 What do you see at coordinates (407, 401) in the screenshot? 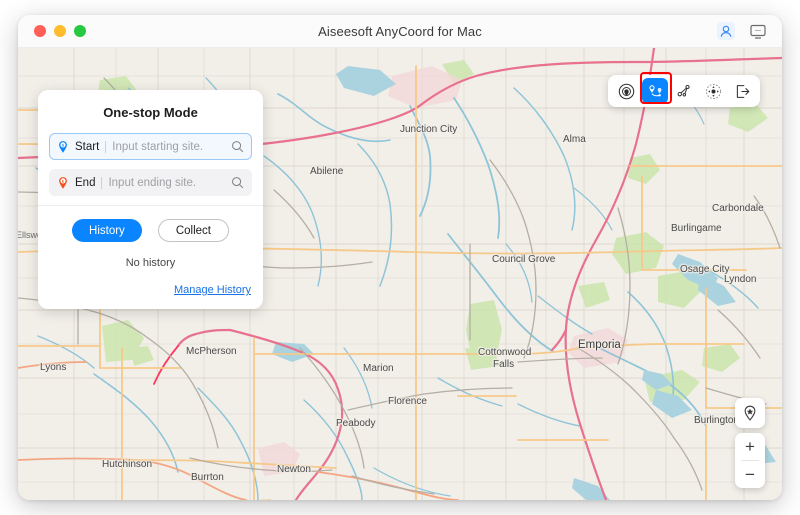
I see `map-label: Florence` at bounding box center [407, 401].